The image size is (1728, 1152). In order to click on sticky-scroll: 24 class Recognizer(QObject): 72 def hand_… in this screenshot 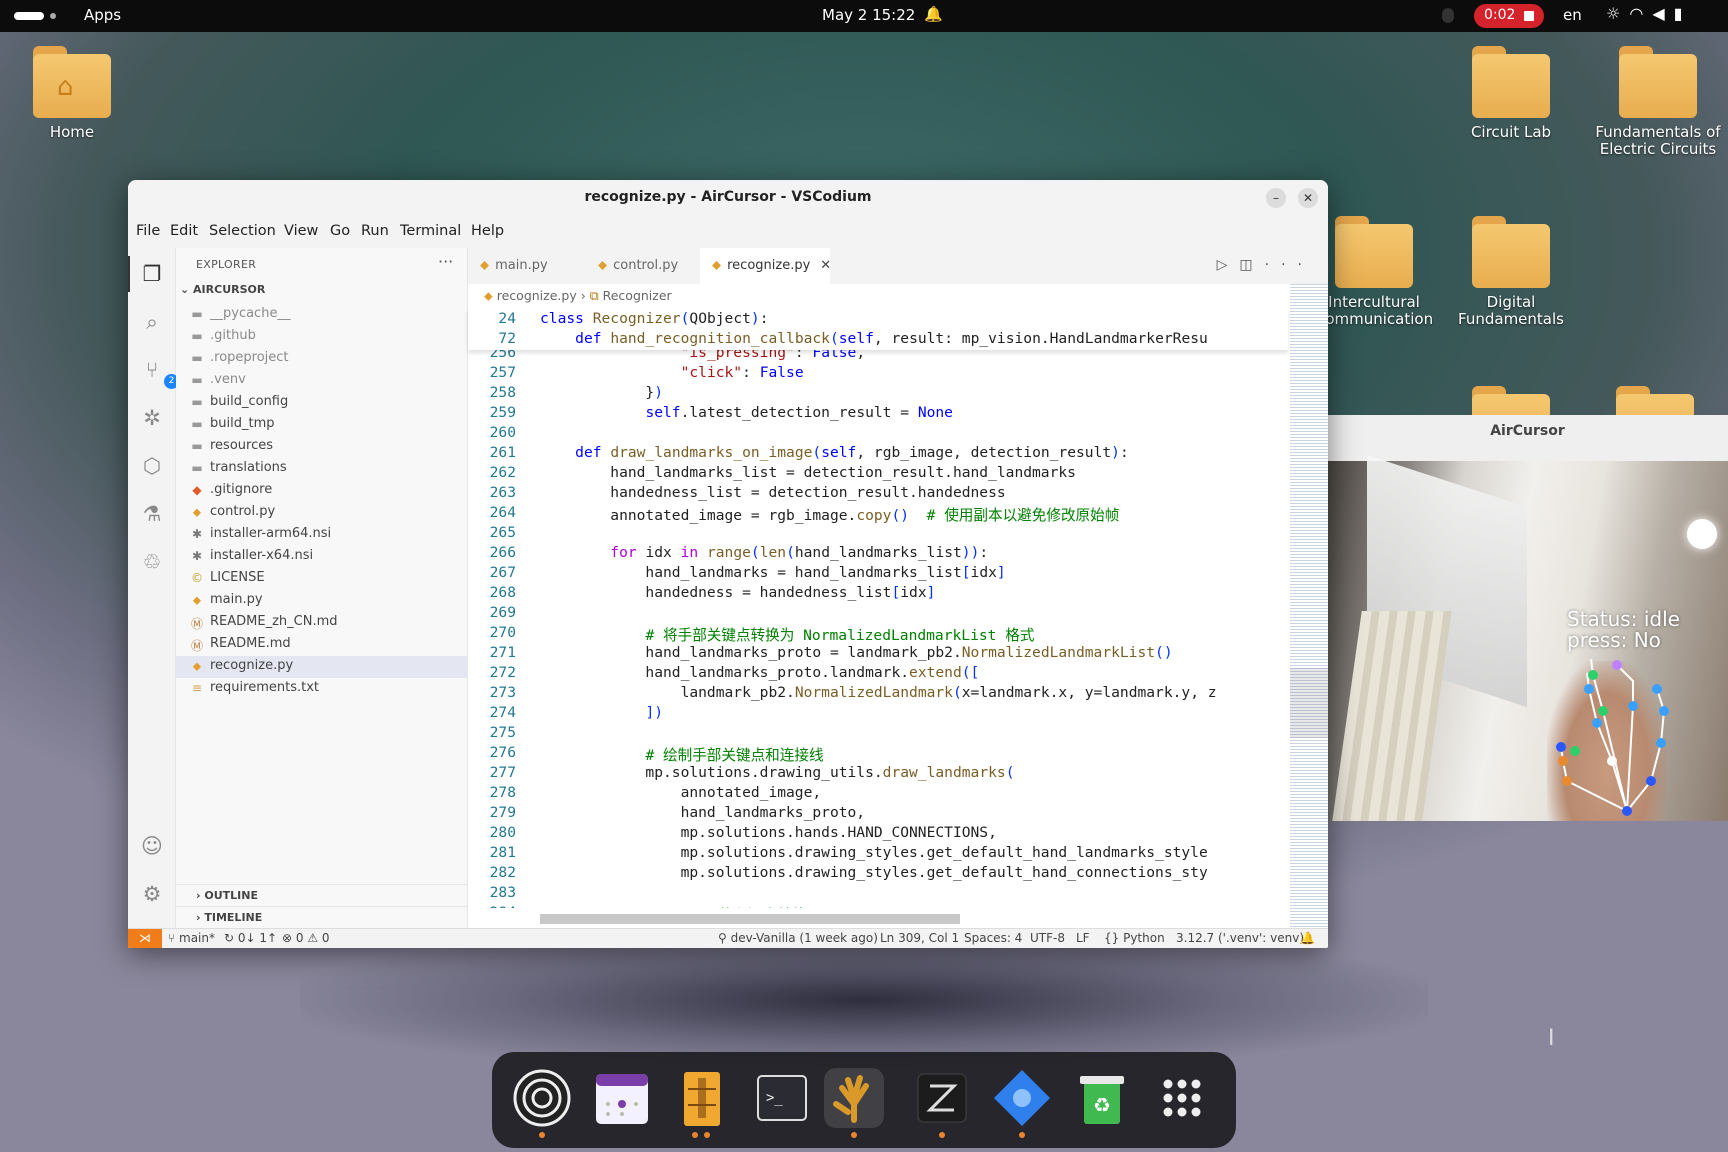, I will do `click(878, 329)`.